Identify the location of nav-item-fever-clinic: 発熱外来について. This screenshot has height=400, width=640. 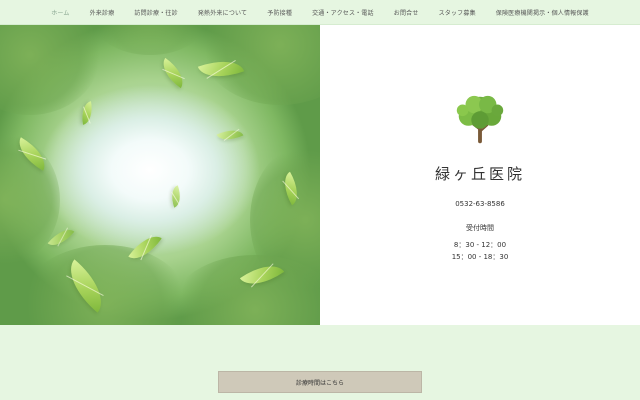
(222, 12).